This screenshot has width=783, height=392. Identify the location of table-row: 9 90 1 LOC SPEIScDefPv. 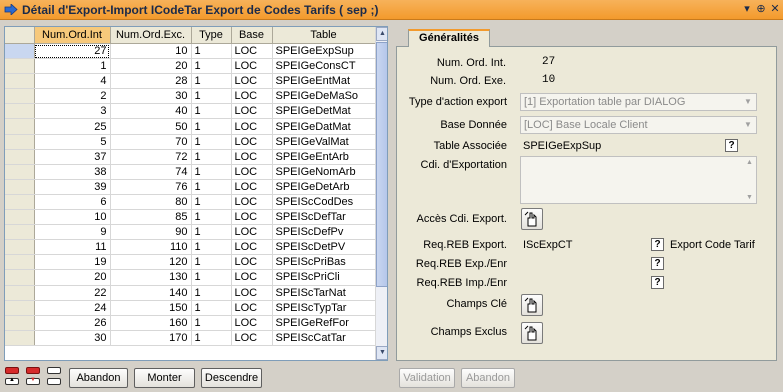
(190, 232).